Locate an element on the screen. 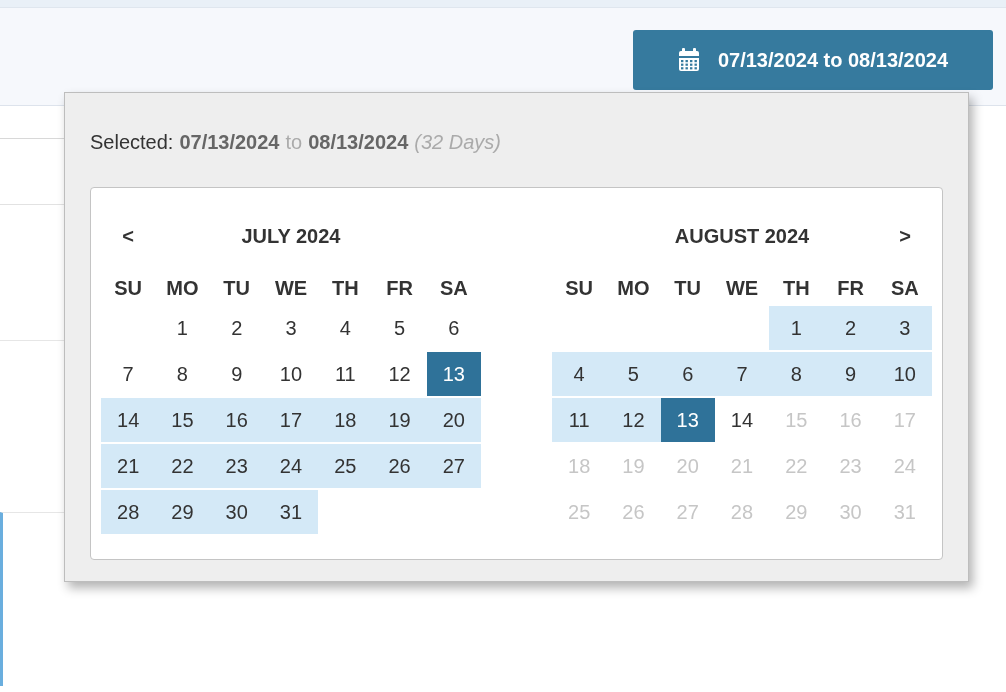 Image resolution: width=1006 pixels, height=692 pixels. calendar-day: 26 is located at coordinates (399, 466).